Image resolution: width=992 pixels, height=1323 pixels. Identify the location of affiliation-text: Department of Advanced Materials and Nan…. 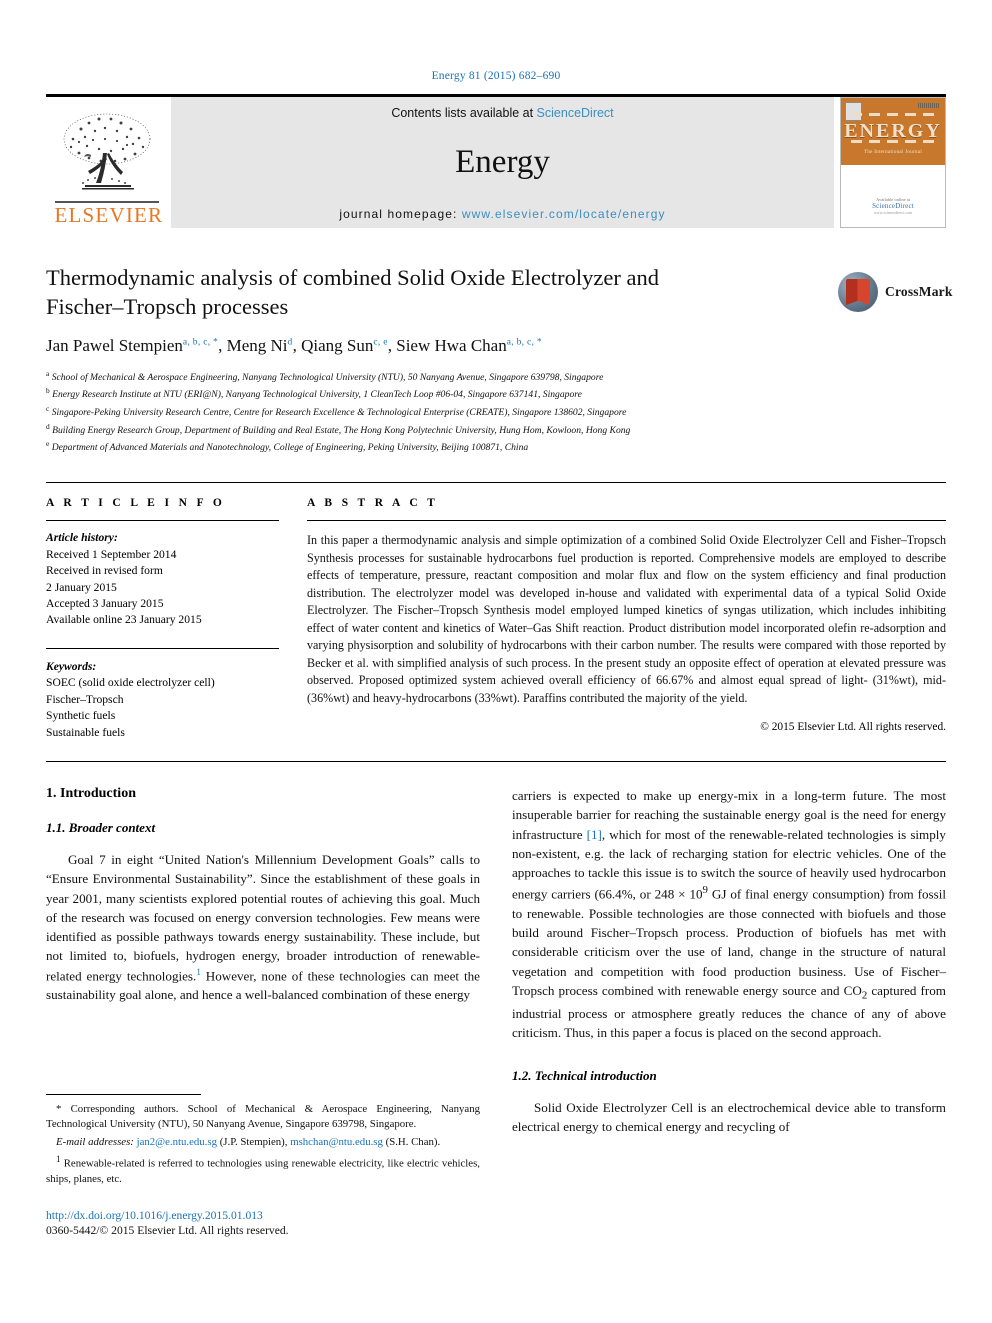
(290, 448).